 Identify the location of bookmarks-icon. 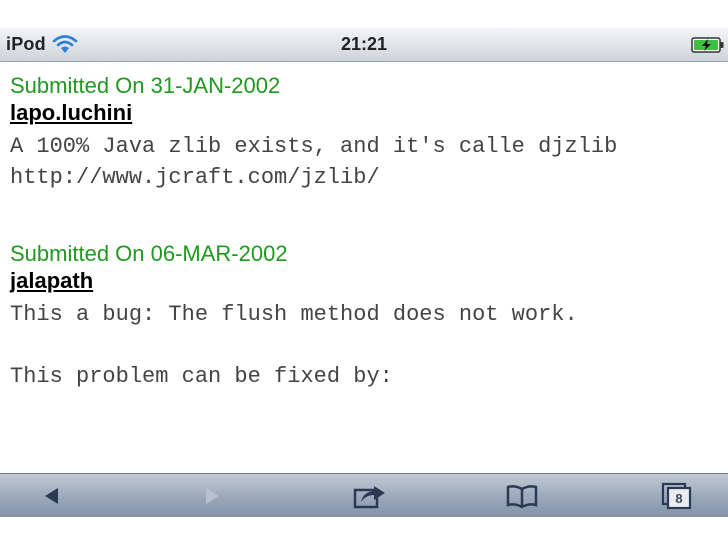
(522, 497).